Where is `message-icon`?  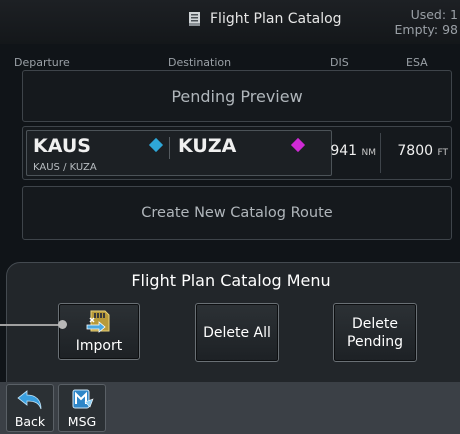 message-icon is located at coordinates (83, 399).